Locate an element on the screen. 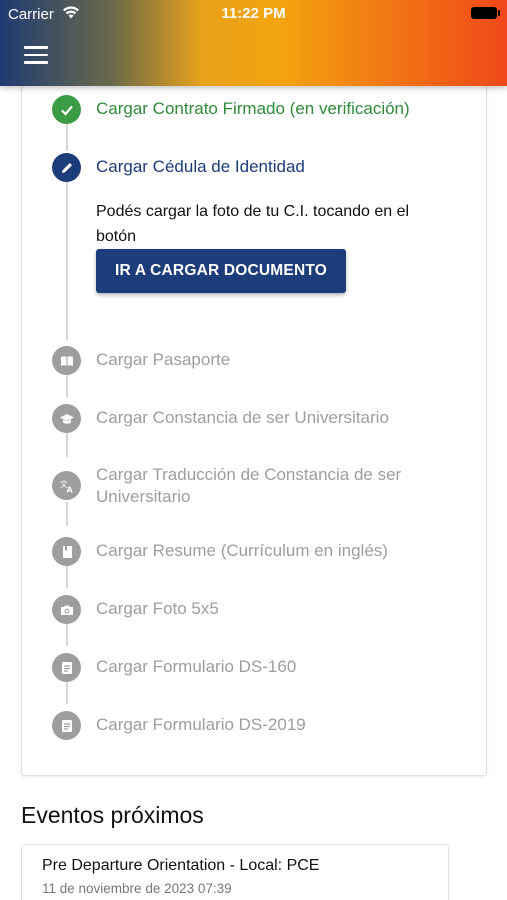 Image resolution: width=507 pixels, height=900 pixels. status-bar: Carrier 11:22 PM is located at coordinates (253, 14).